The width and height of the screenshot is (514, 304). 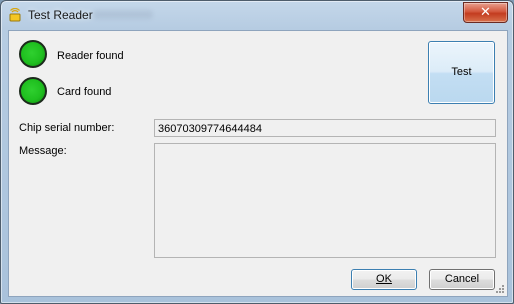 What do you see at coordinates (257, 15) in the screenshot?
I see `title-bar: Test Reader ✕` at bounding box center [257, 15].